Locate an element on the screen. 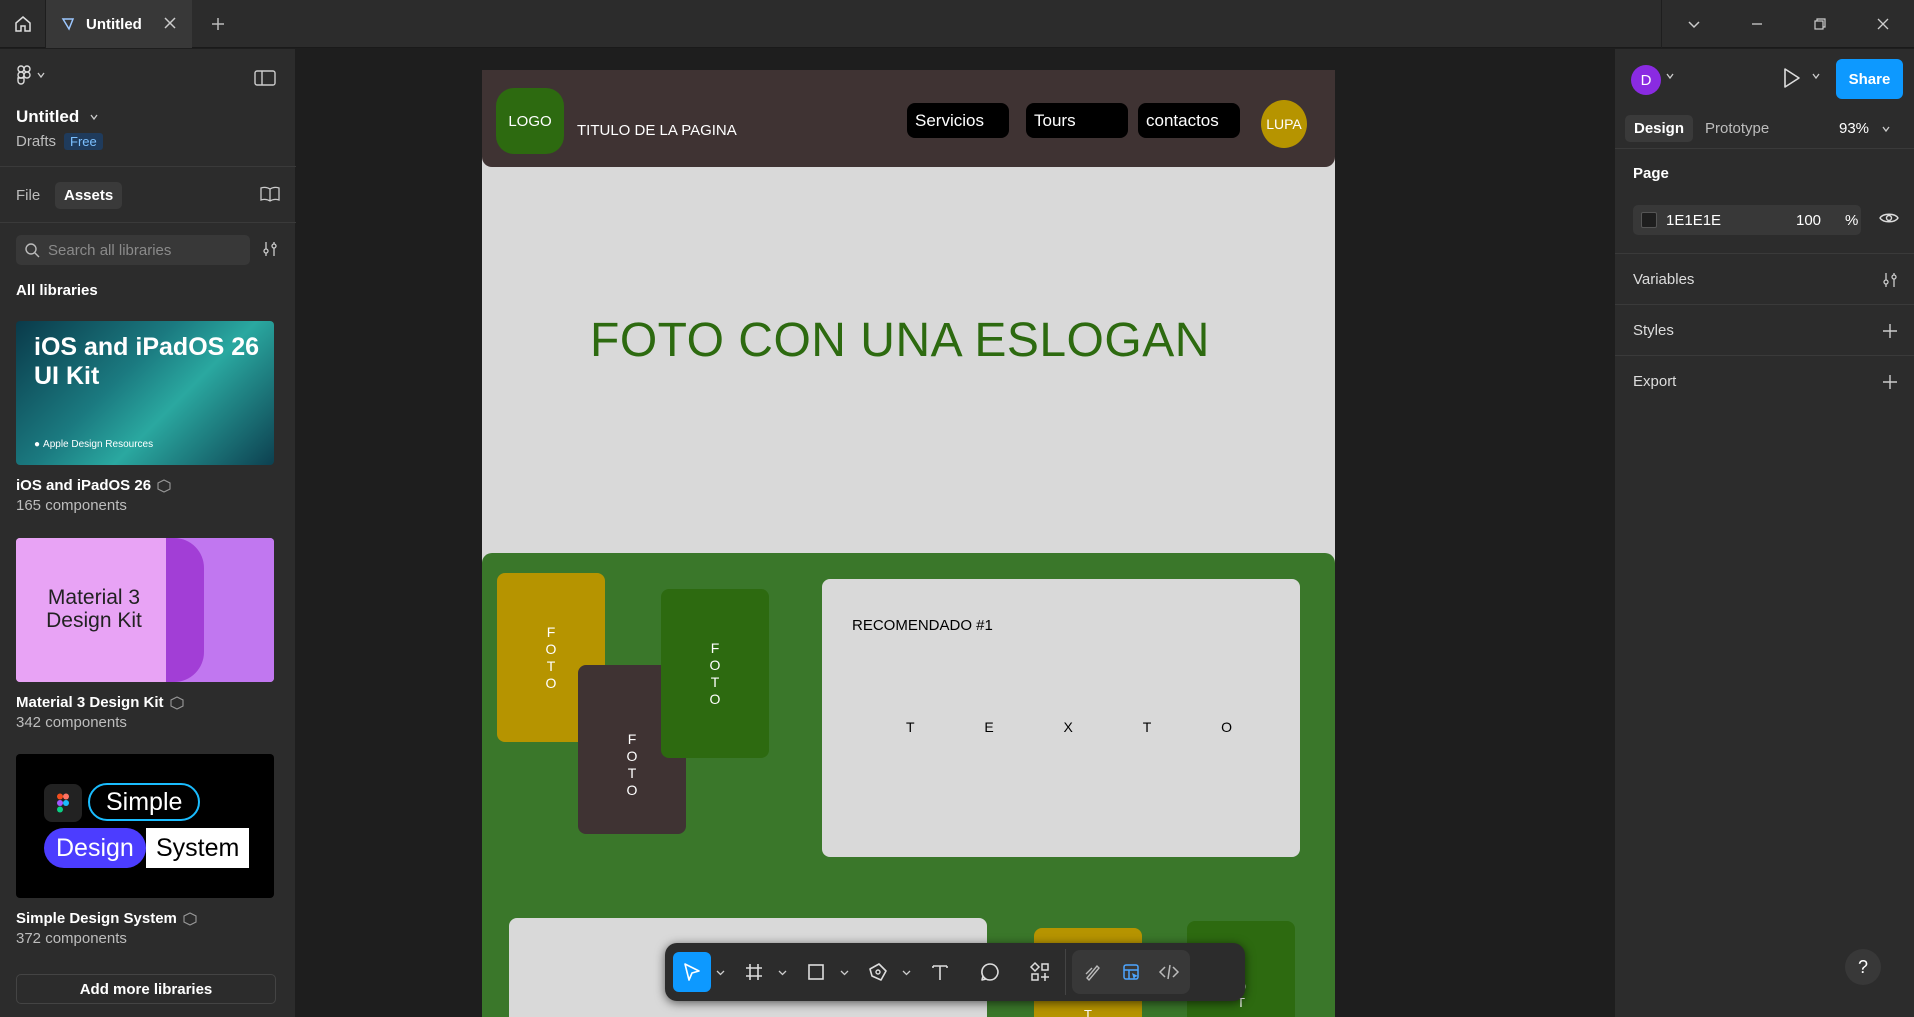 The height and width of the screenshot is (1017, 1914). actions-icon is located at coordinates (1039, 971).